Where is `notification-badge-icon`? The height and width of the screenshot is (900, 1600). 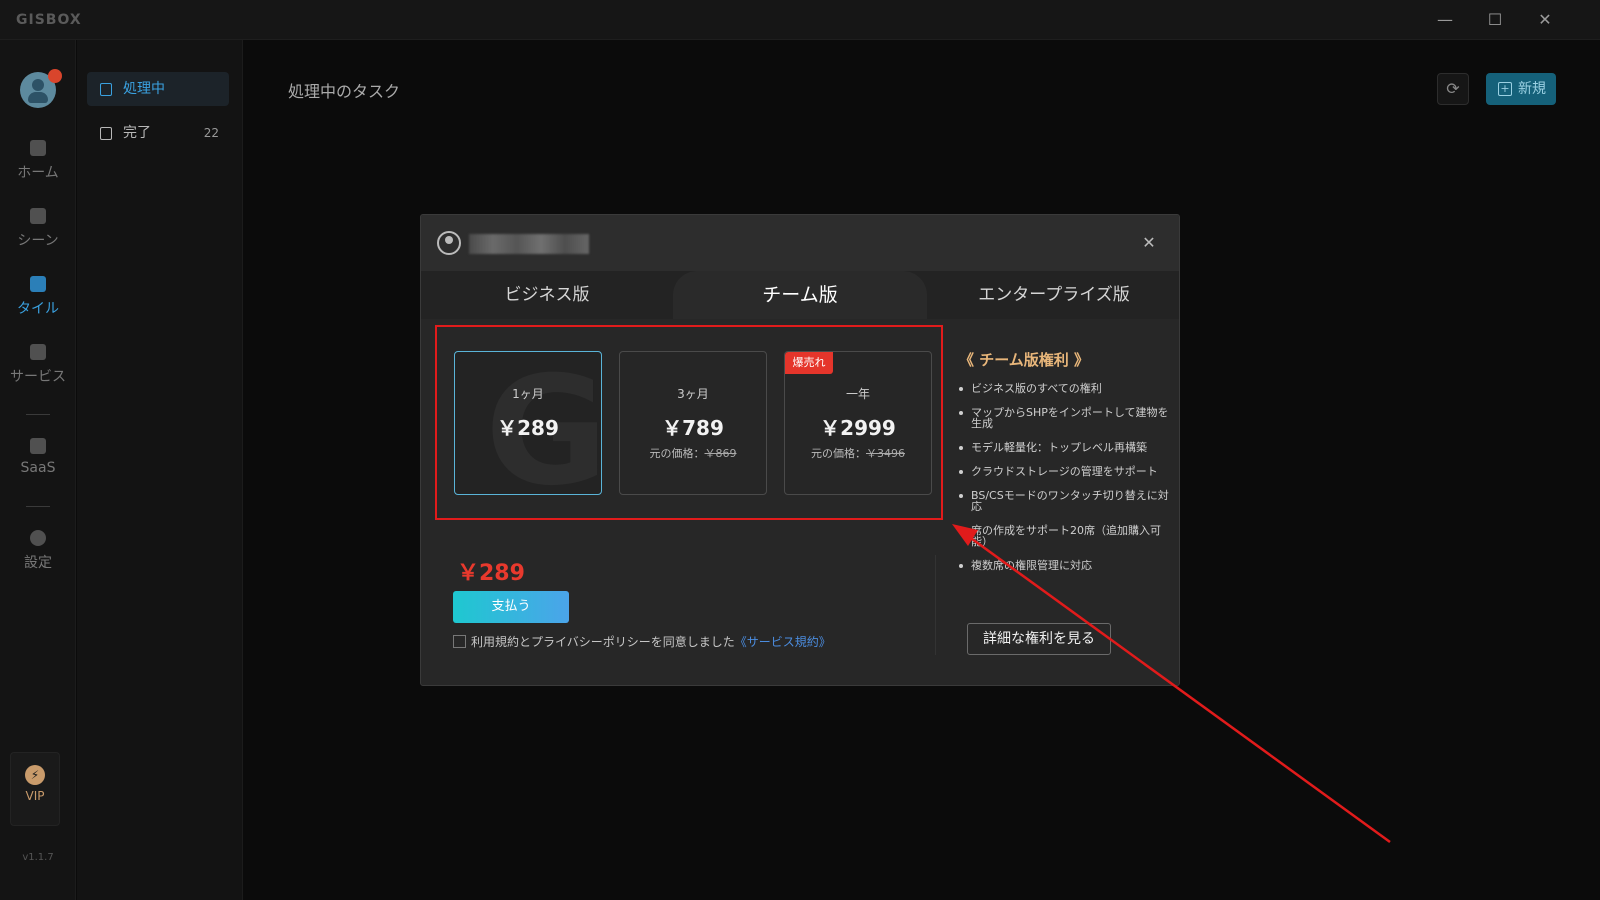
notification-badge-icon is located at coordinates (55, 76).